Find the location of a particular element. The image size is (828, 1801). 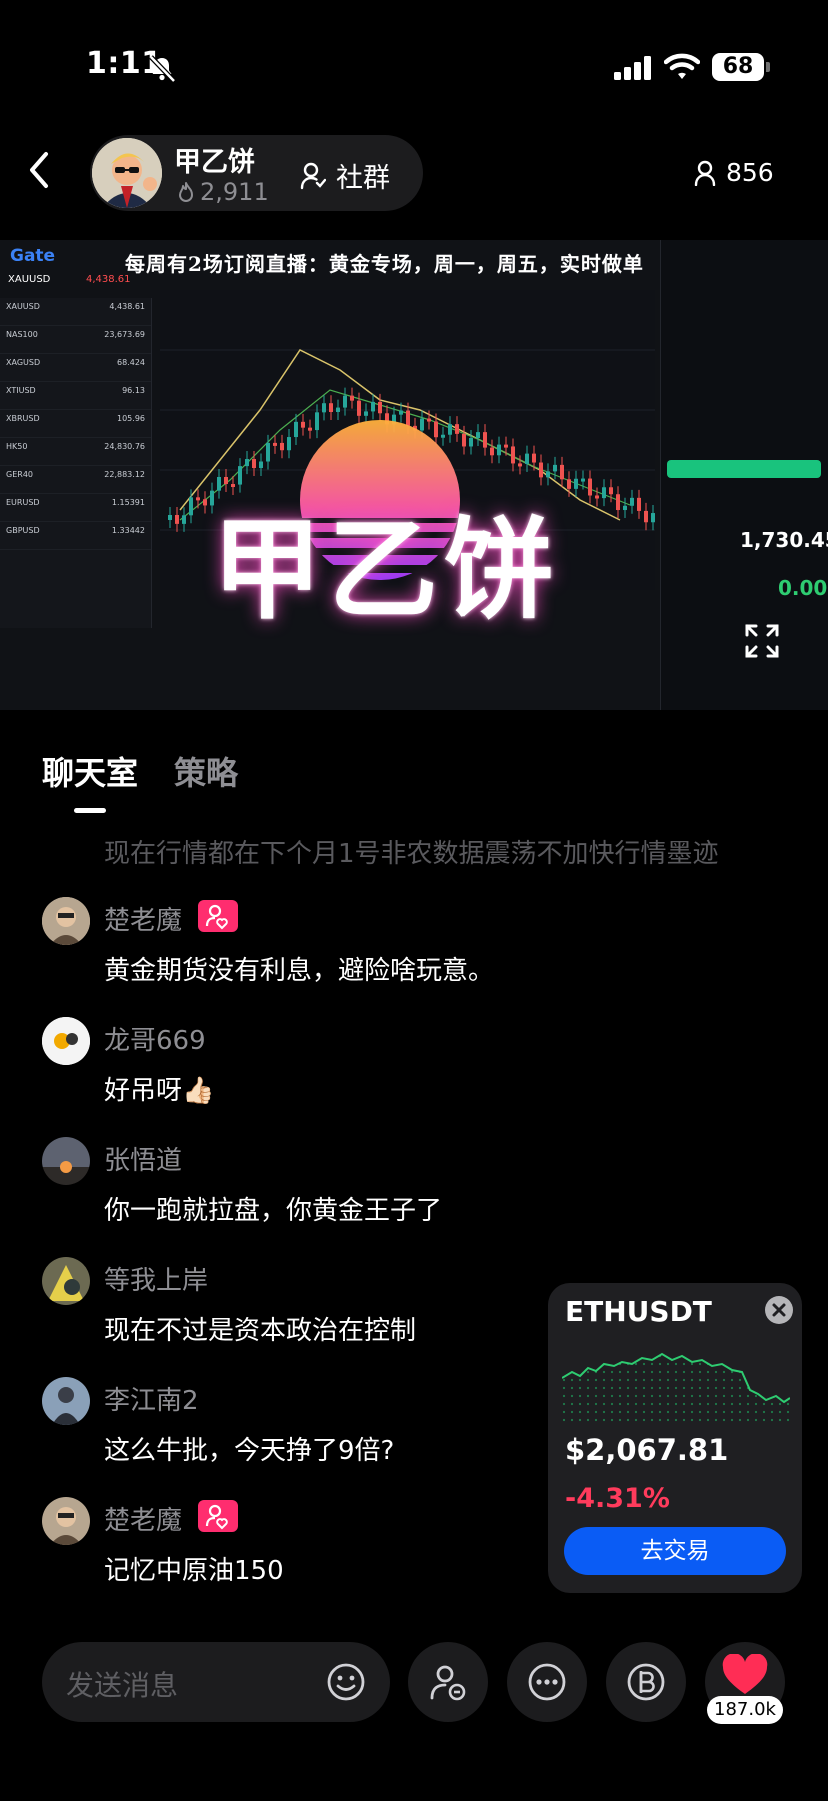

cellular-signal-icon is located at coordinates (632, 68).